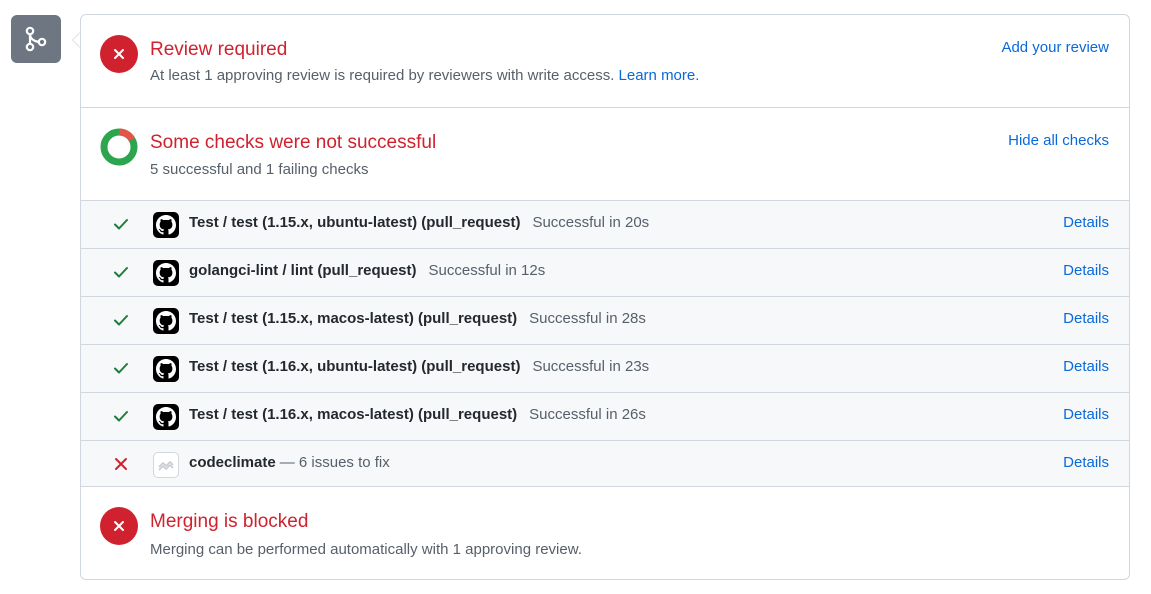 The height and width of the screenshot is (594, 1151). What do you see at coordinates (229, 521) in the screenshot?
I see `merge-title: Merging is blocked` at bounding box center [229, 521].